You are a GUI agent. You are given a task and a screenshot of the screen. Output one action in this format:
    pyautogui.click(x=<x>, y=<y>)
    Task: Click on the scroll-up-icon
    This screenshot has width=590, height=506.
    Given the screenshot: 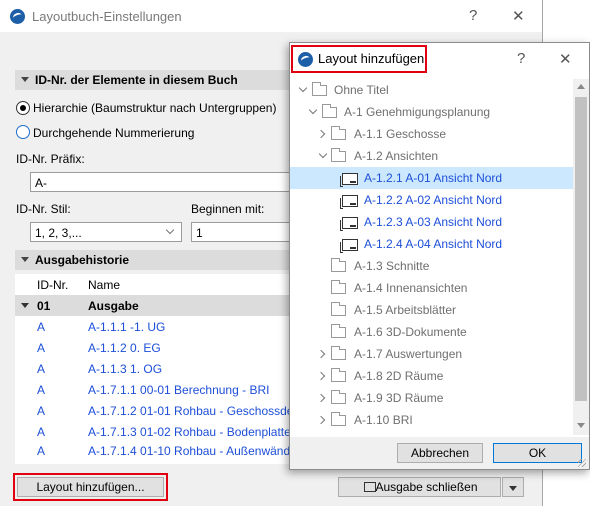 What is the action you would take?
    pyautogui.click(x=581, y=86)
    